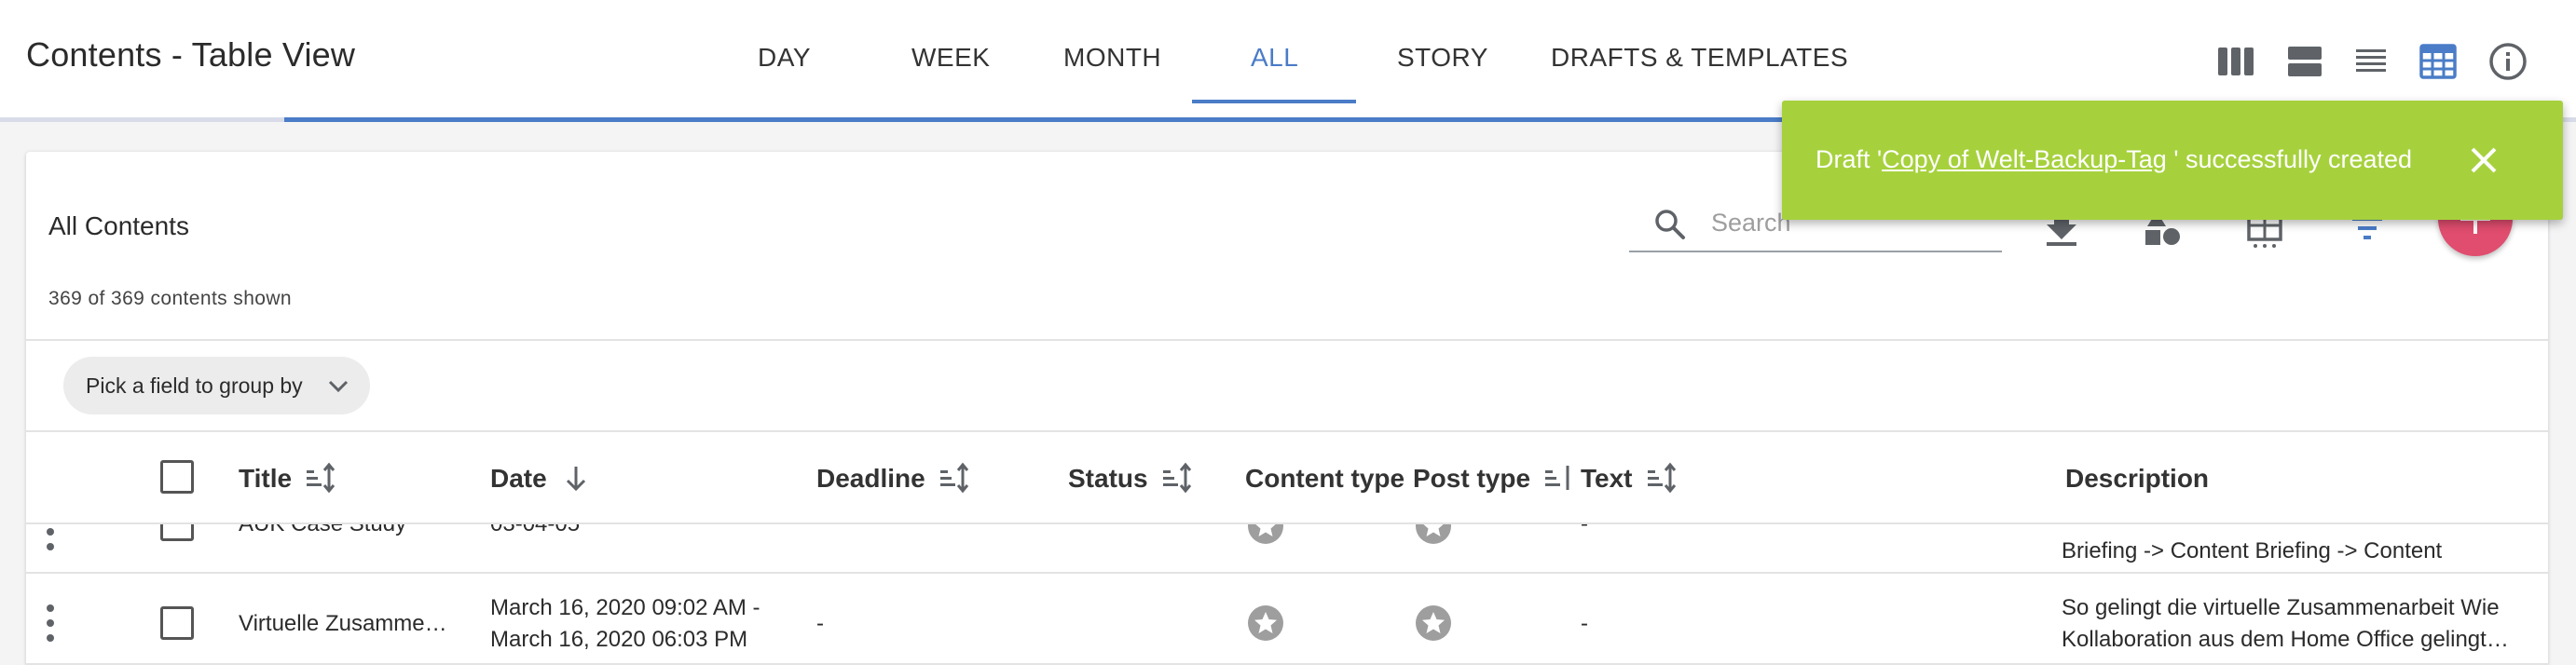  Describe the element at coordinates (518, 478) in the screenshot. I see `column-header-date-label: Date` at that location.